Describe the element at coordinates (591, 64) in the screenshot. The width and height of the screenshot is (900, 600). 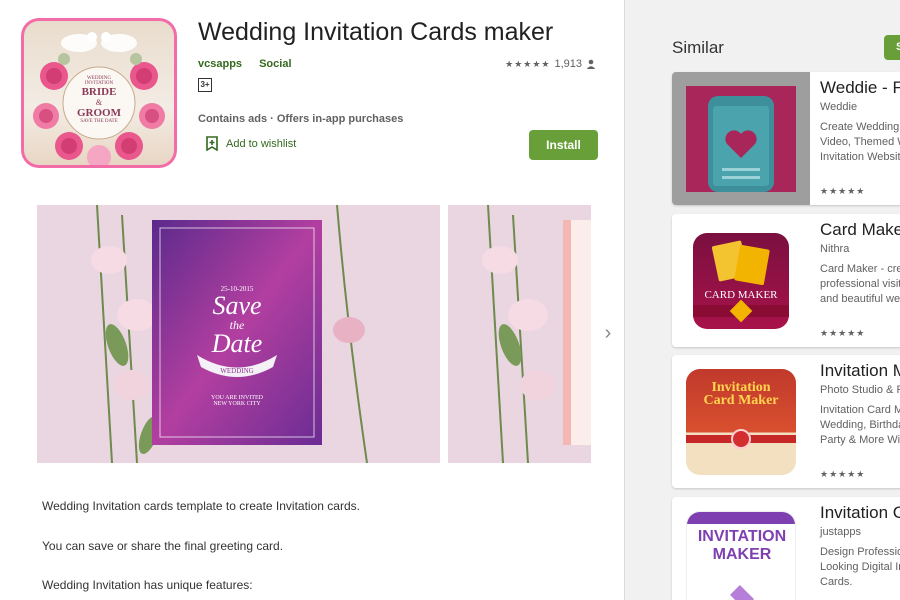
I see `person-icon` at that location.